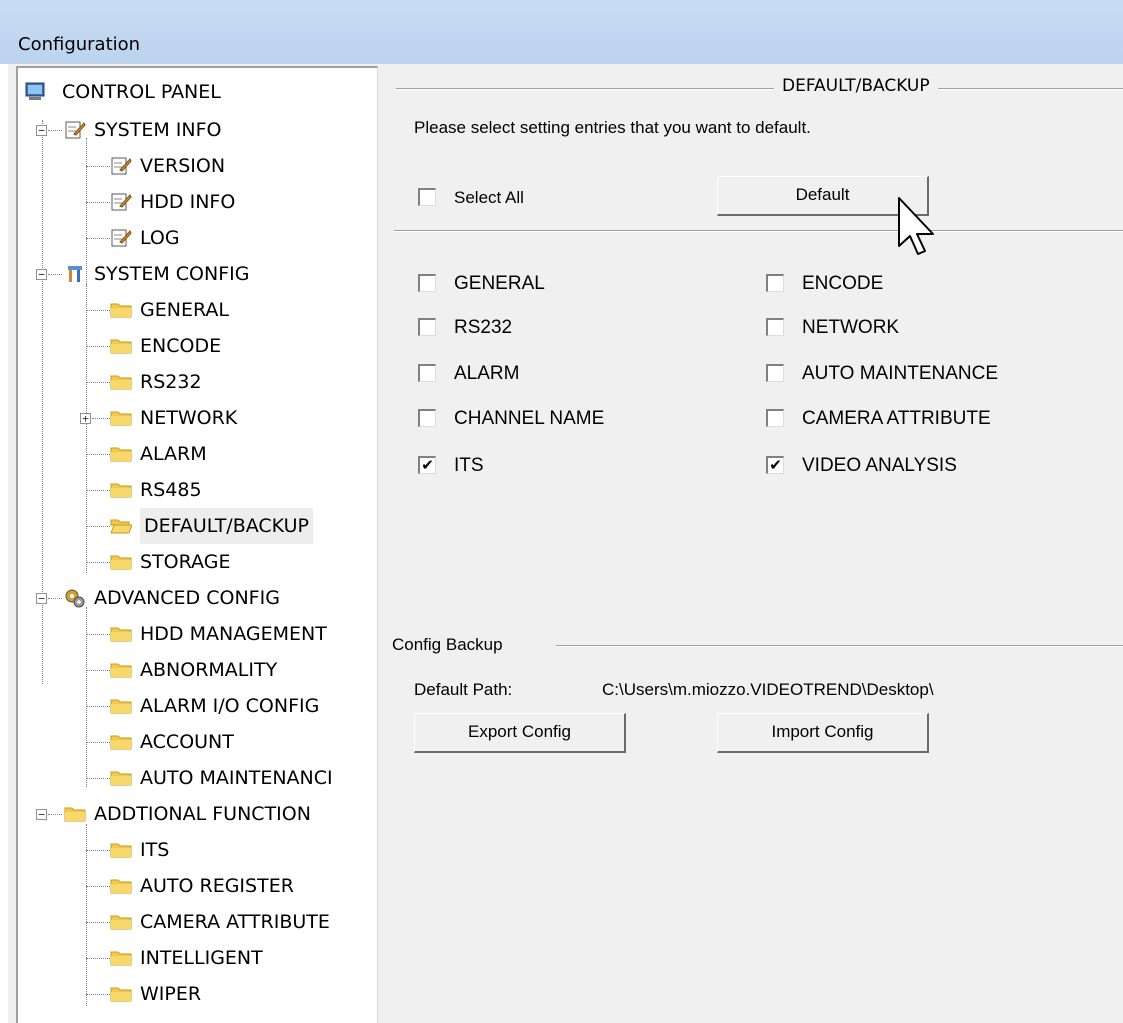 Image resolution: width=1123 pixels, height=1023 pixels. I want to click on checkbox-auto-maintenance: AUTO MAINTENANCE, so click(936, 374).